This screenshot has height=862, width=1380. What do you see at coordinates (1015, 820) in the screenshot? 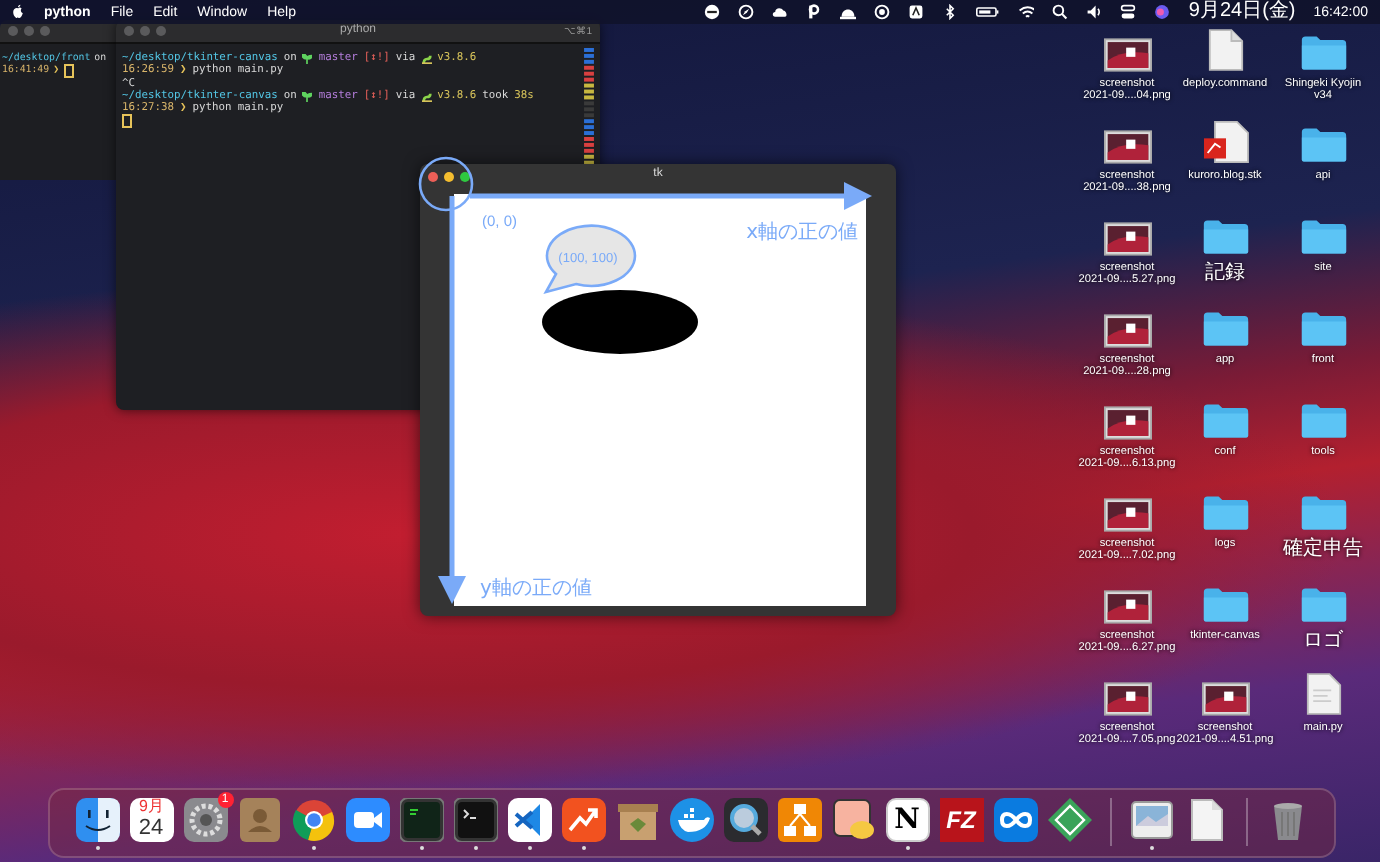
I see `infinity-icon` at bounding box center [1015, 820].